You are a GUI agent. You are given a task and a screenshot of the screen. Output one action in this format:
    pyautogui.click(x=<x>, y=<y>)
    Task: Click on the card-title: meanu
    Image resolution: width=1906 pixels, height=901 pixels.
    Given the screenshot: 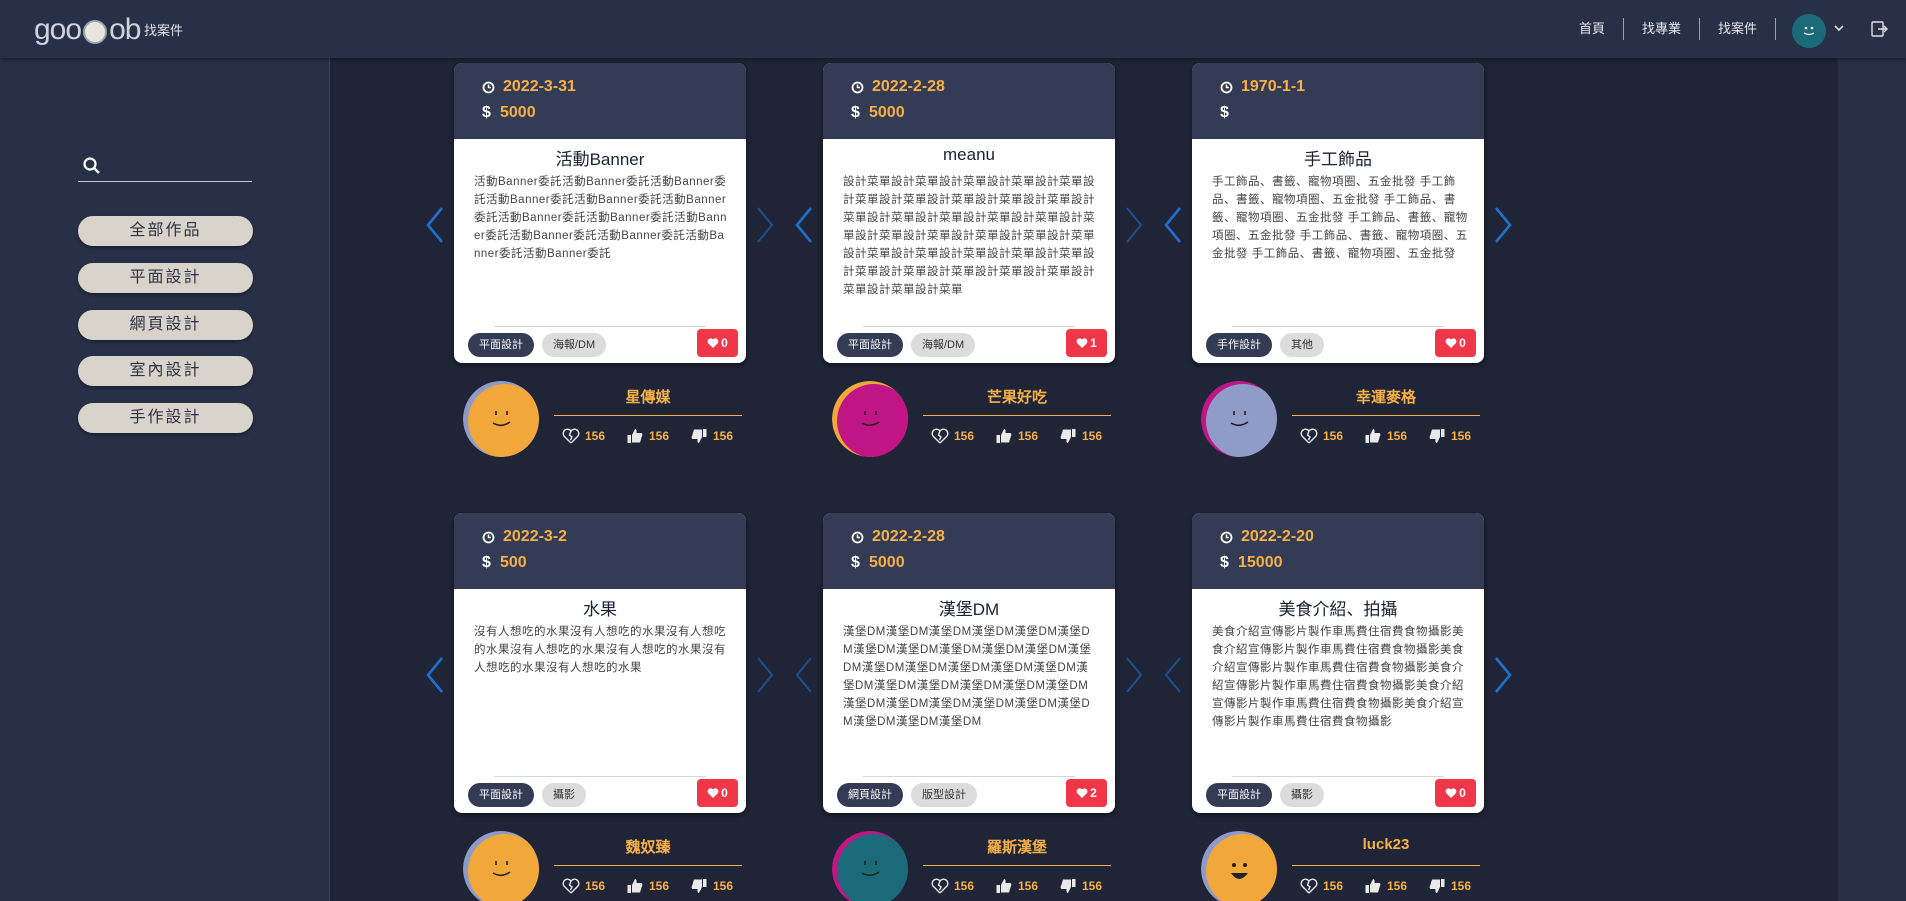 What is the action you would take?
    pyautogui.click(x=969, y=155)
    